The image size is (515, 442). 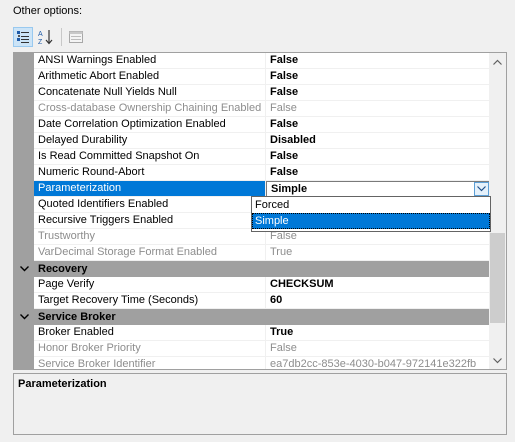 I want to click on property-pages-icon, so click(x=76, y=37).